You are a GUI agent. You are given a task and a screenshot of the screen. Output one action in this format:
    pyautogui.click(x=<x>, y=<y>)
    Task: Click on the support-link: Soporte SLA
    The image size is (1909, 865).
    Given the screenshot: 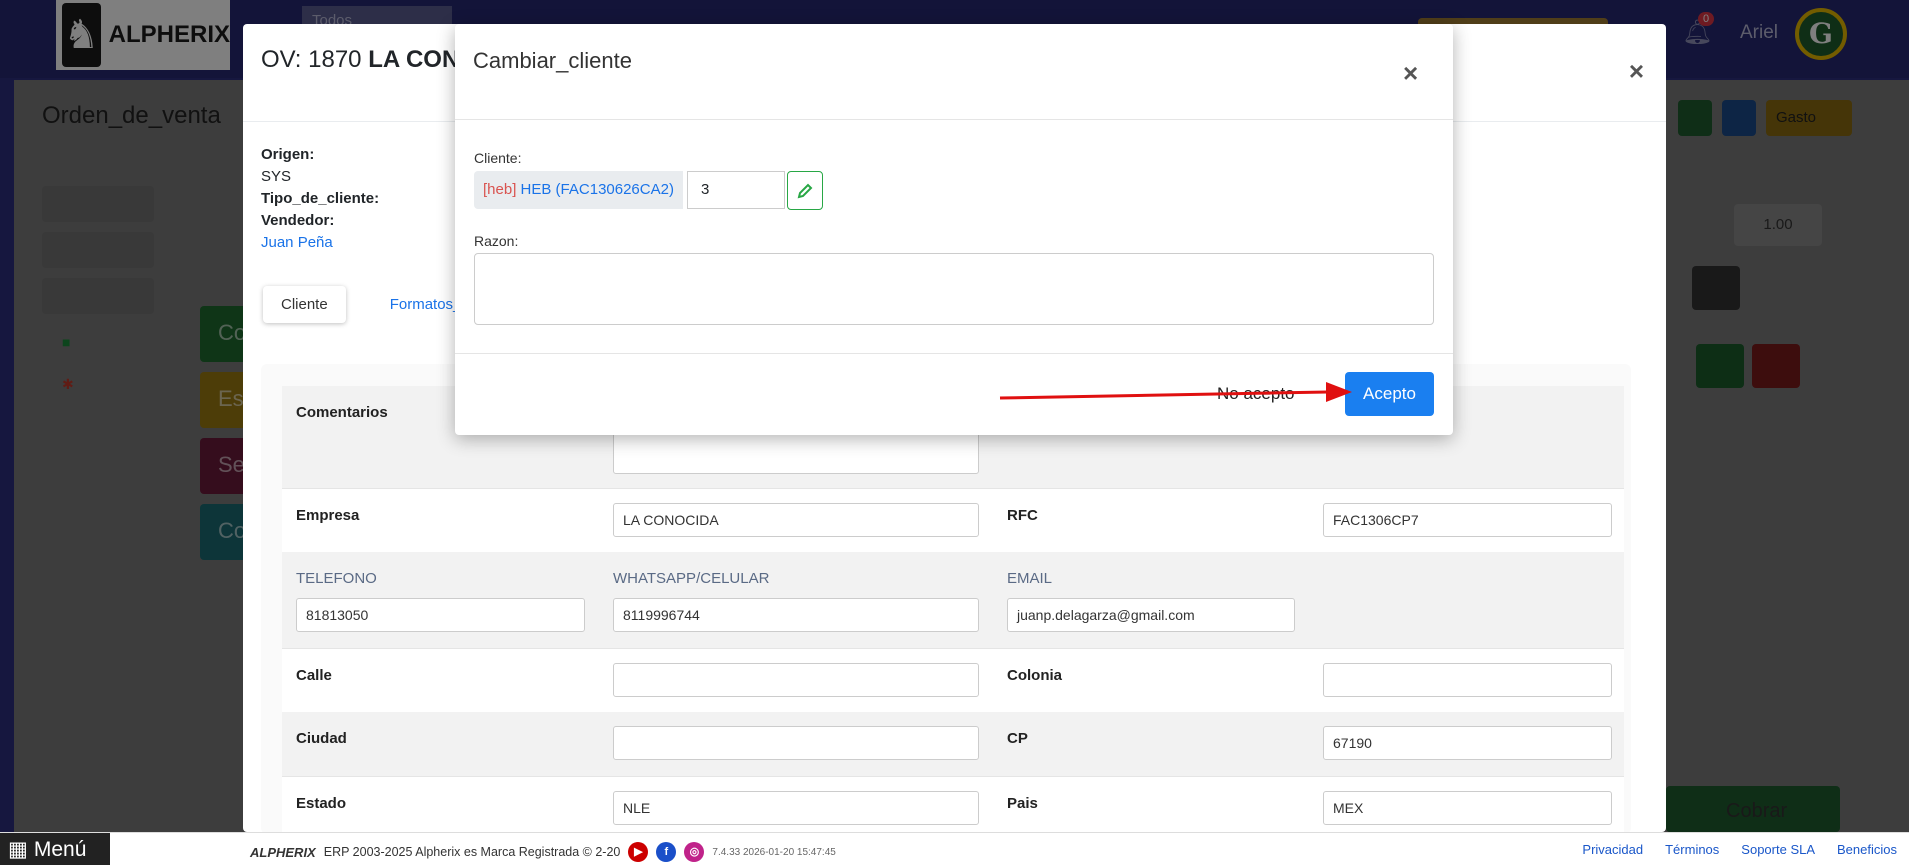 What is the action you would take?
    pyautogui.click(x=1778, y=849)
    